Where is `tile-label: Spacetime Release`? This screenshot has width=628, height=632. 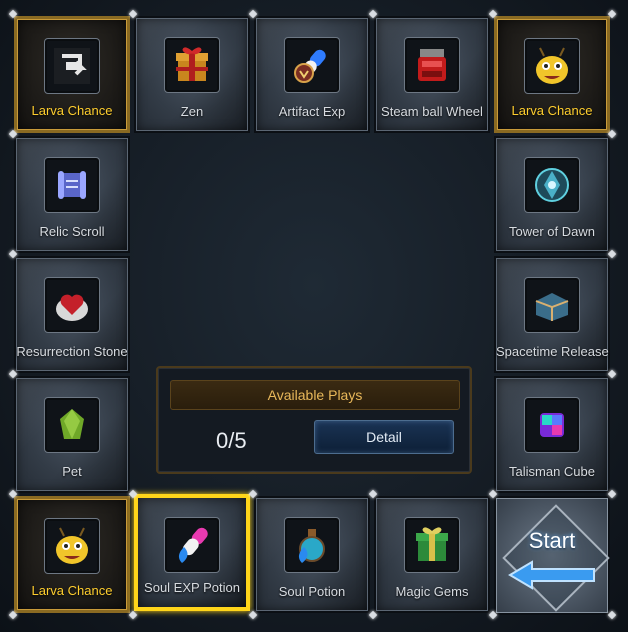 tile-label: Spacetime Release is located at coordinates (552, 351).